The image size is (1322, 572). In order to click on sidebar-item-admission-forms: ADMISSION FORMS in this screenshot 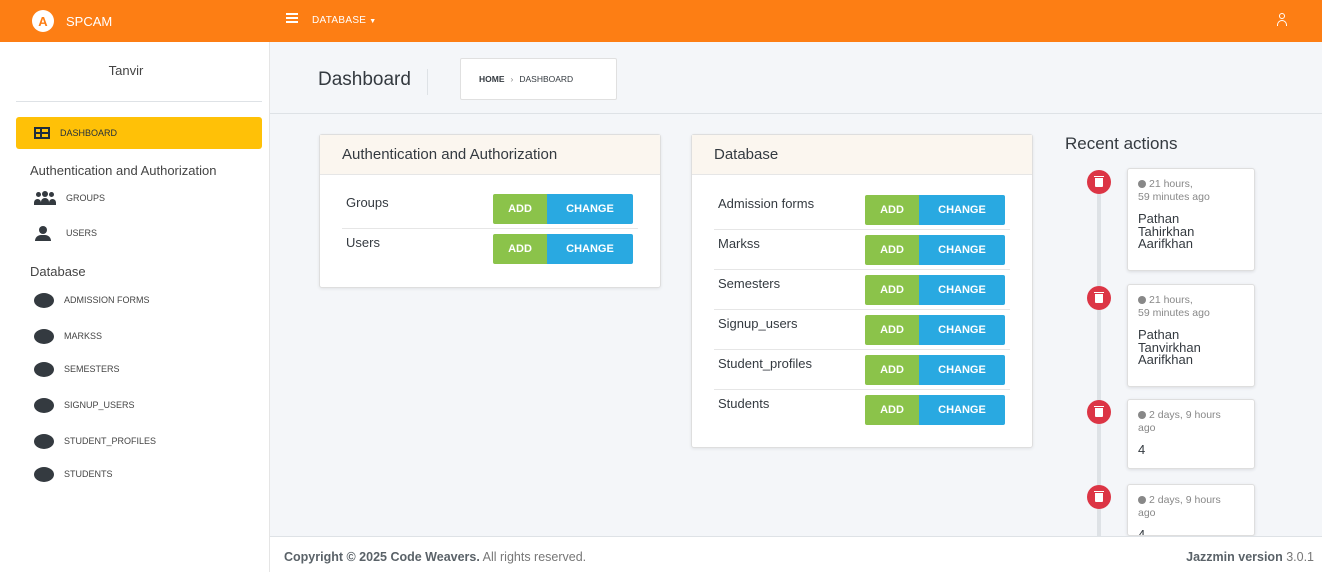, I will do `click(92, 300)`.